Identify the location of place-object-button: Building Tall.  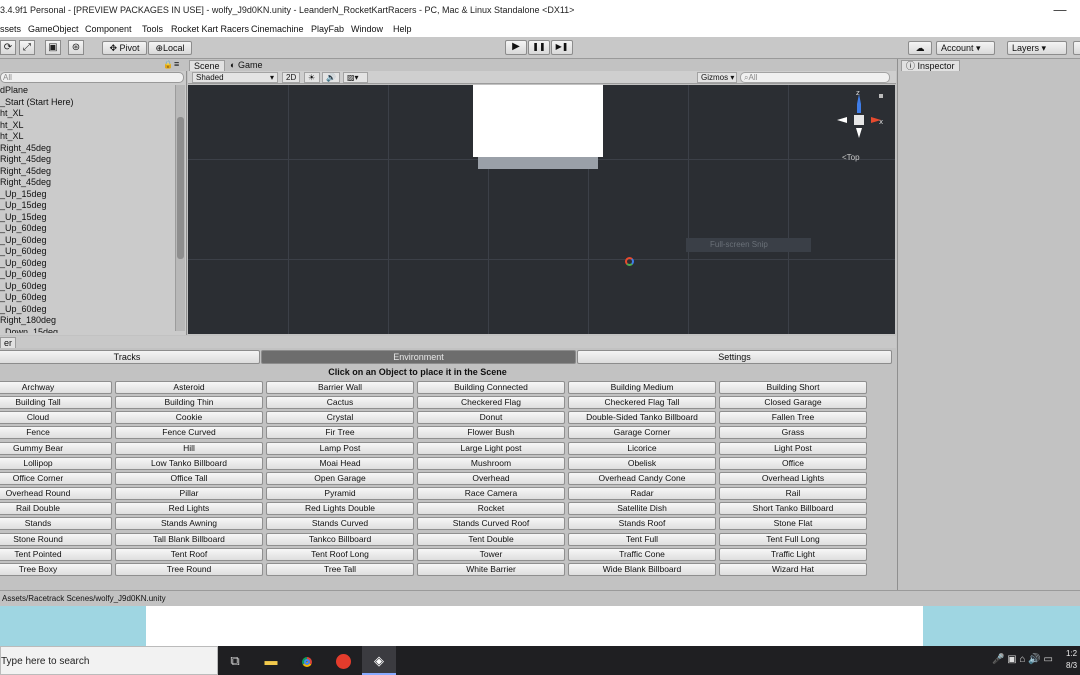
(56, 403).